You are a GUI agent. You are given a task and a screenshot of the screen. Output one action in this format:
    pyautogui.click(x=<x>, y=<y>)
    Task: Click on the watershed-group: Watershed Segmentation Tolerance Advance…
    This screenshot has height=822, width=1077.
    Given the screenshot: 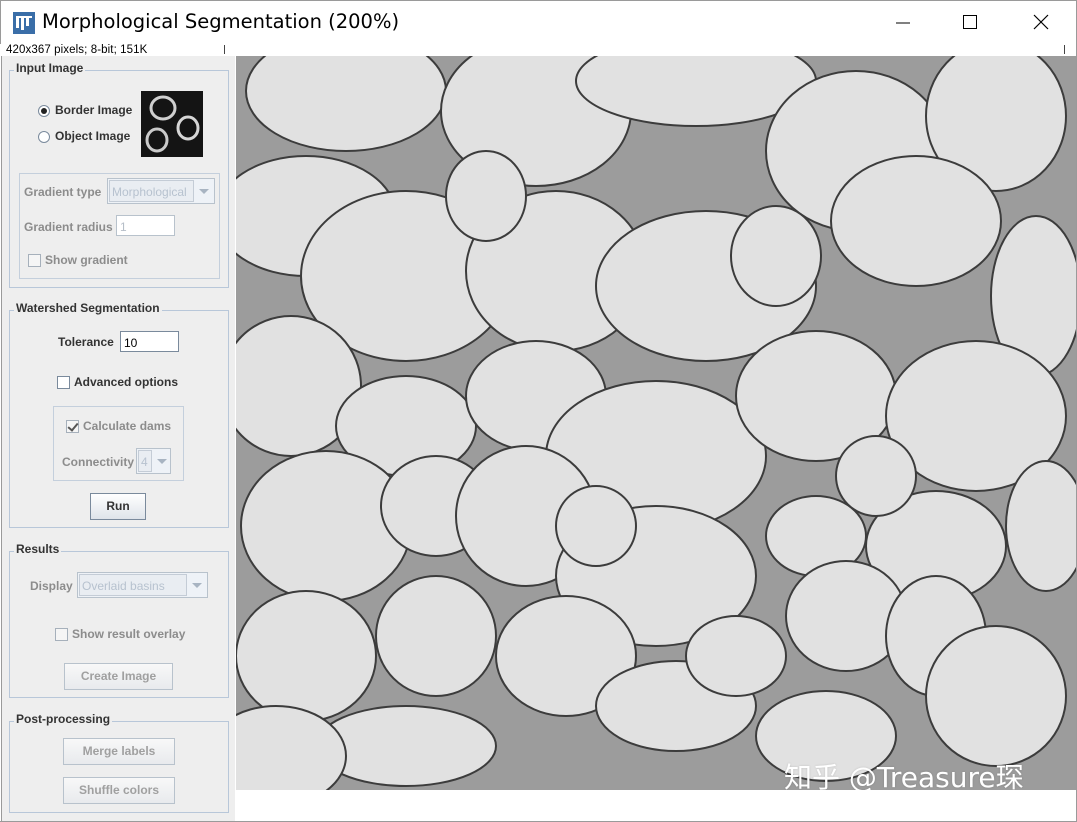 What is the action you would take?
    pyautogui.click(x=119, y=414)
    